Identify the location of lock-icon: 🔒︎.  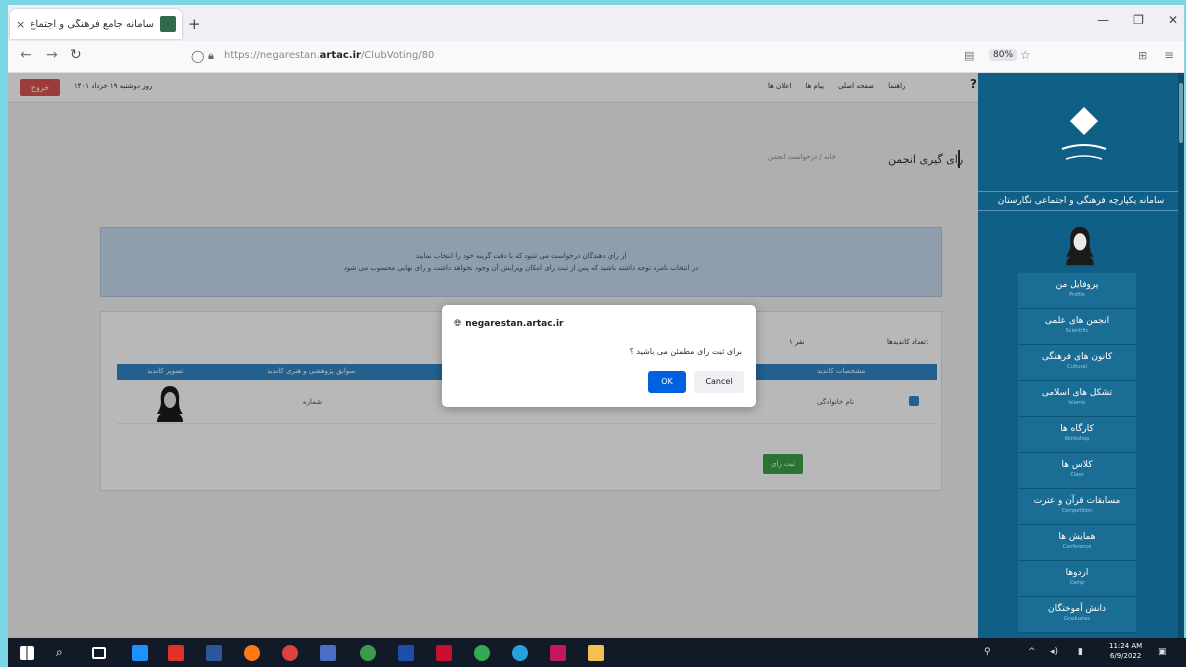
(211, 56).